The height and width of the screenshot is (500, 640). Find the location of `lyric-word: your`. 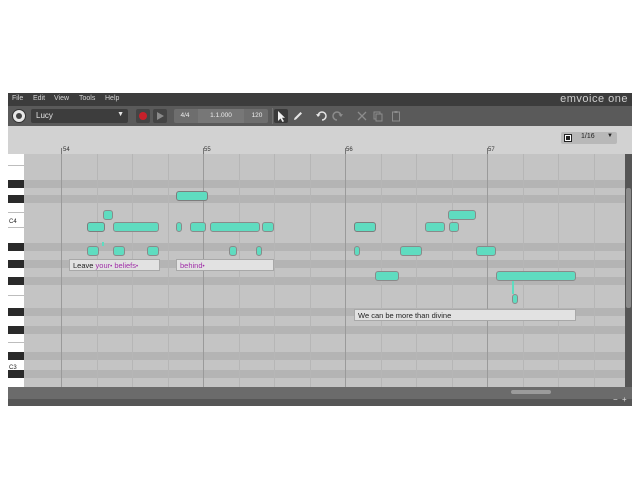

lyric-word: your is located at coordinates (103, 265).